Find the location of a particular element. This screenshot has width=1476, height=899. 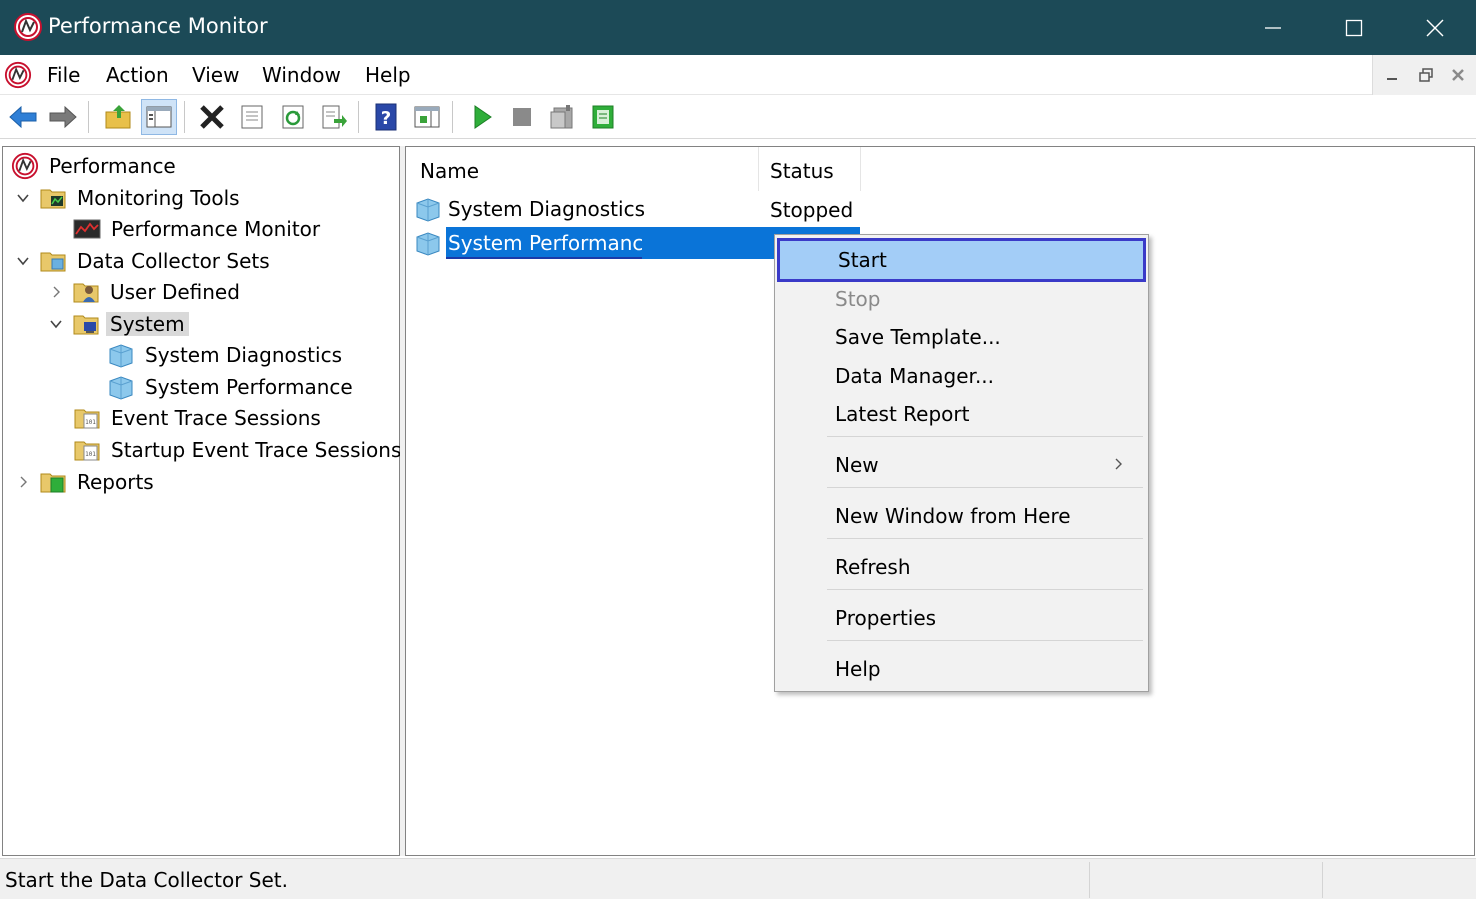

maximize-button is located at coordinates (1354, 27).